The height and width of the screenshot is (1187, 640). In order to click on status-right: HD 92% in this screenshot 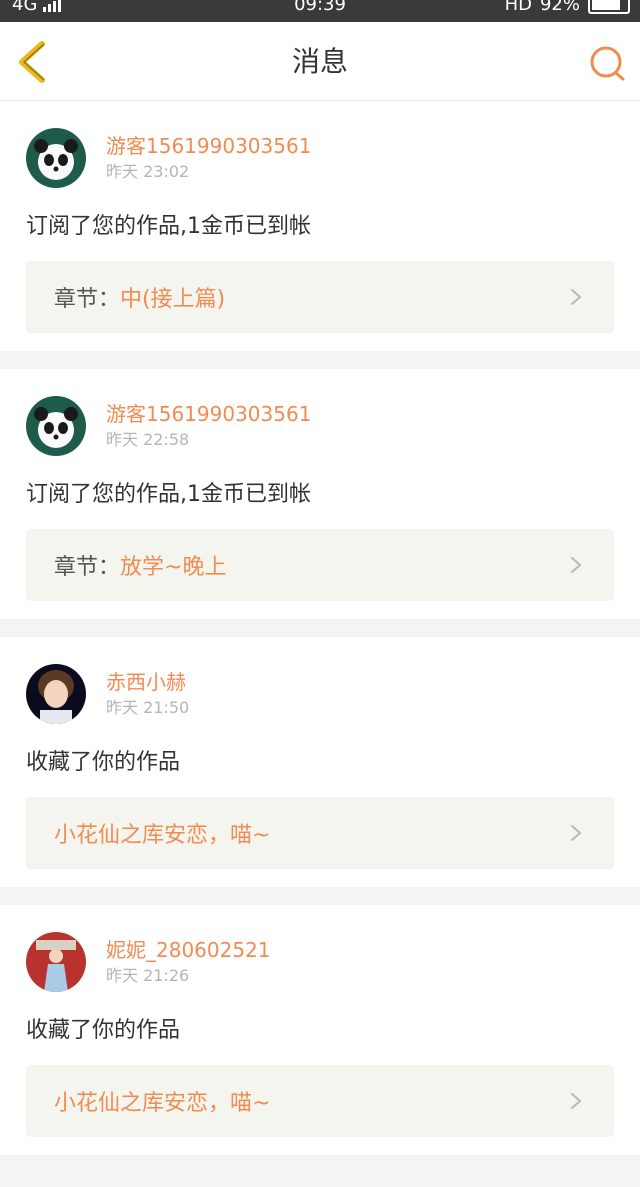, I will do `click(567, 8)`.